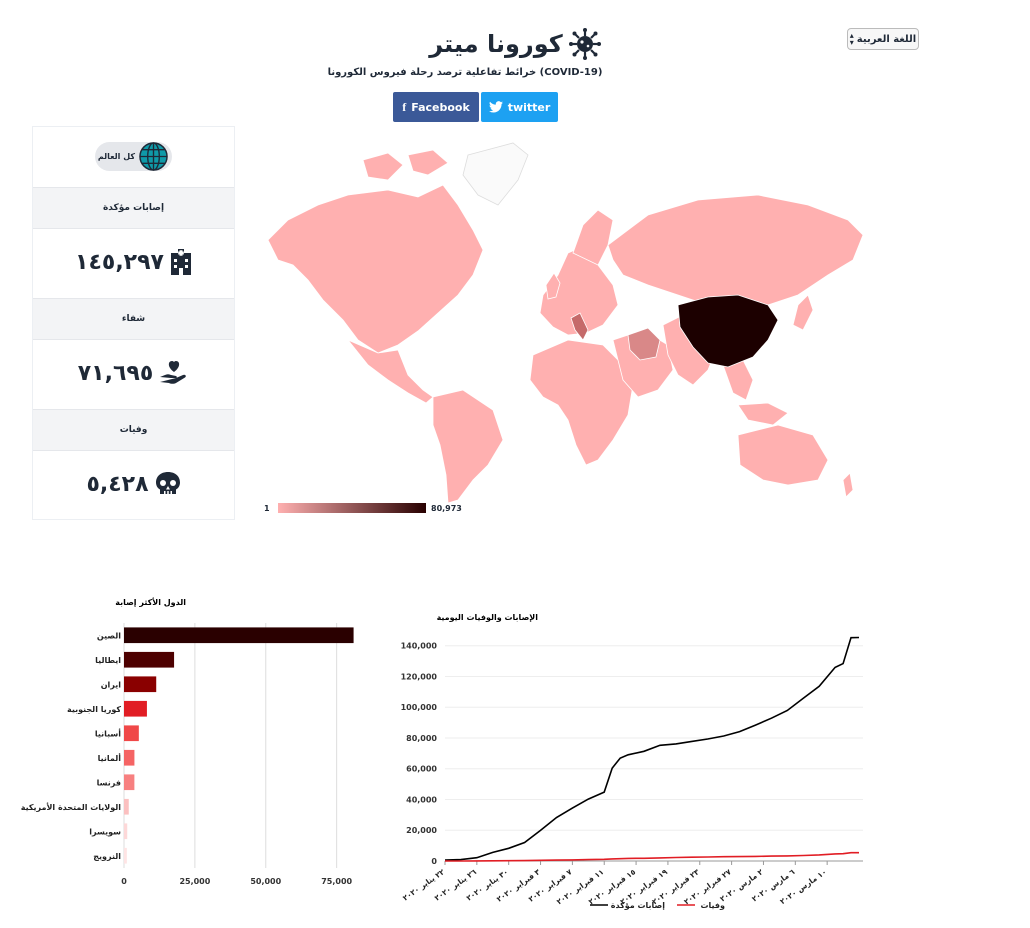  Describe the element at coordinates (124, 881) in the screenshot. I see `bar-x-tick-label: 0` at that location.